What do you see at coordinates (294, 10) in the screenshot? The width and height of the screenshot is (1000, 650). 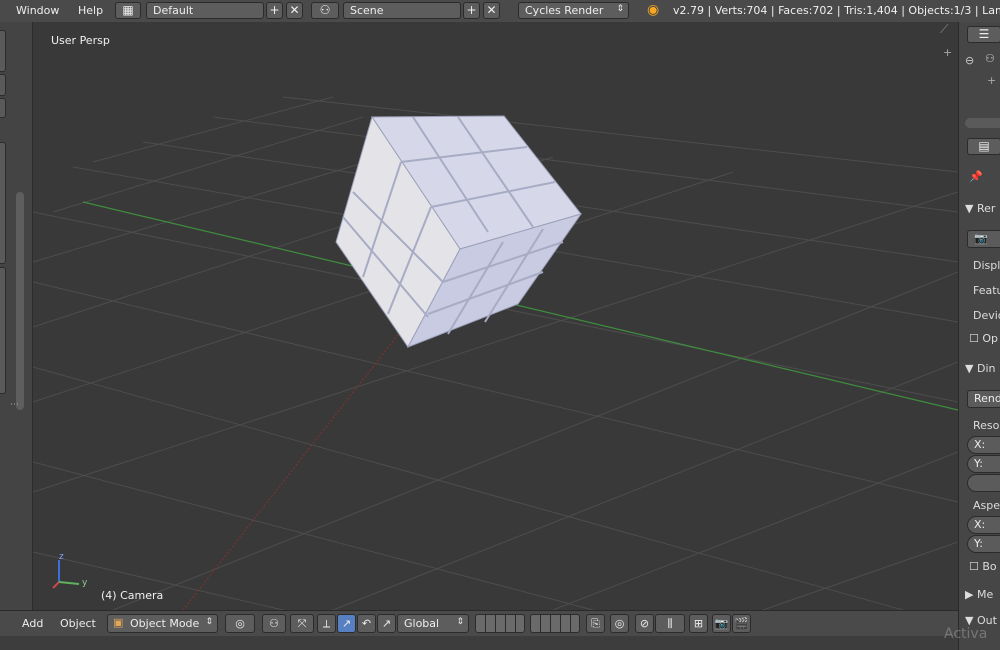 I see `close-icon: ✕` at bounding box center [294, 10].